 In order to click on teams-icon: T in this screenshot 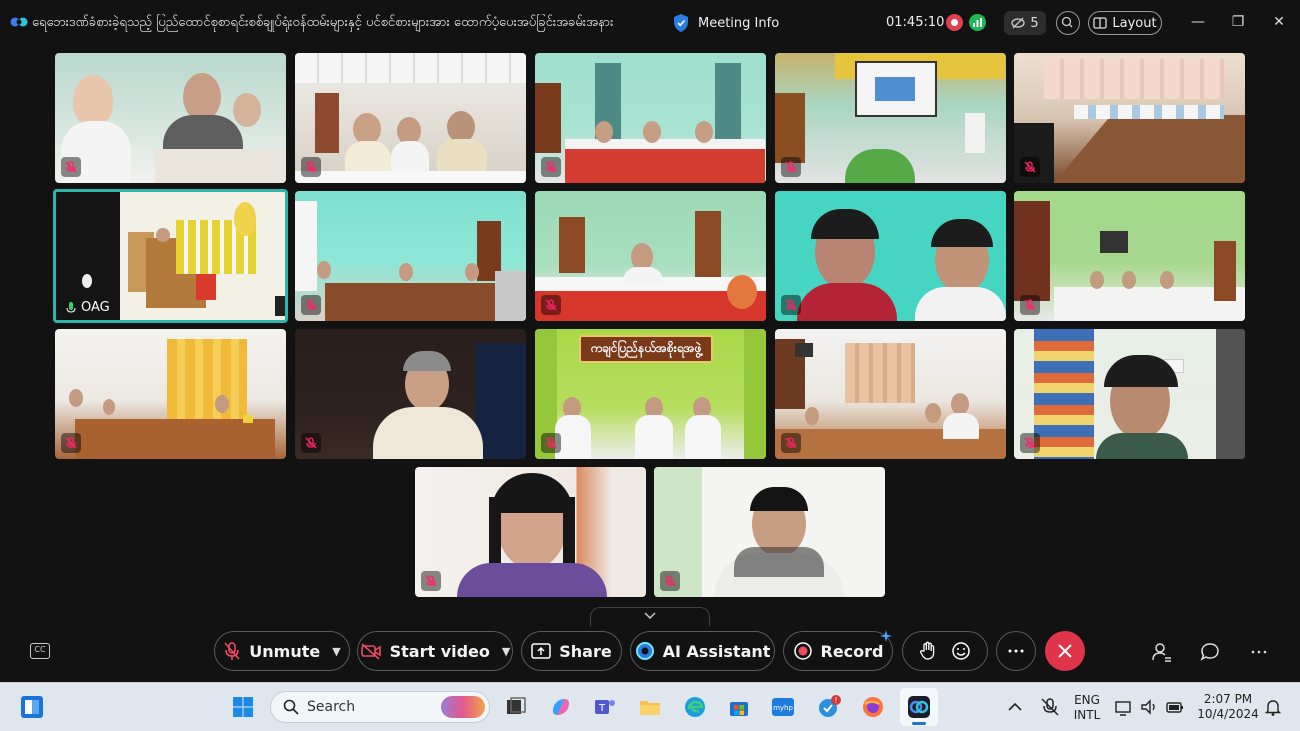, I will do `click(605, 707)`.